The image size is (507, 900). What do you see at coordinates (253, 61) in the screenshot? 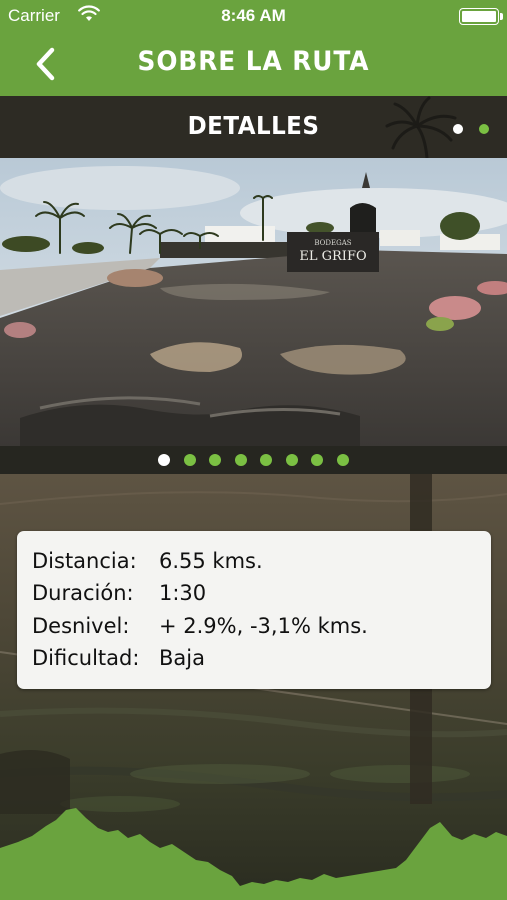
I see `page-title: SOBRE LA RUTA` at bounding box center [253, 61].